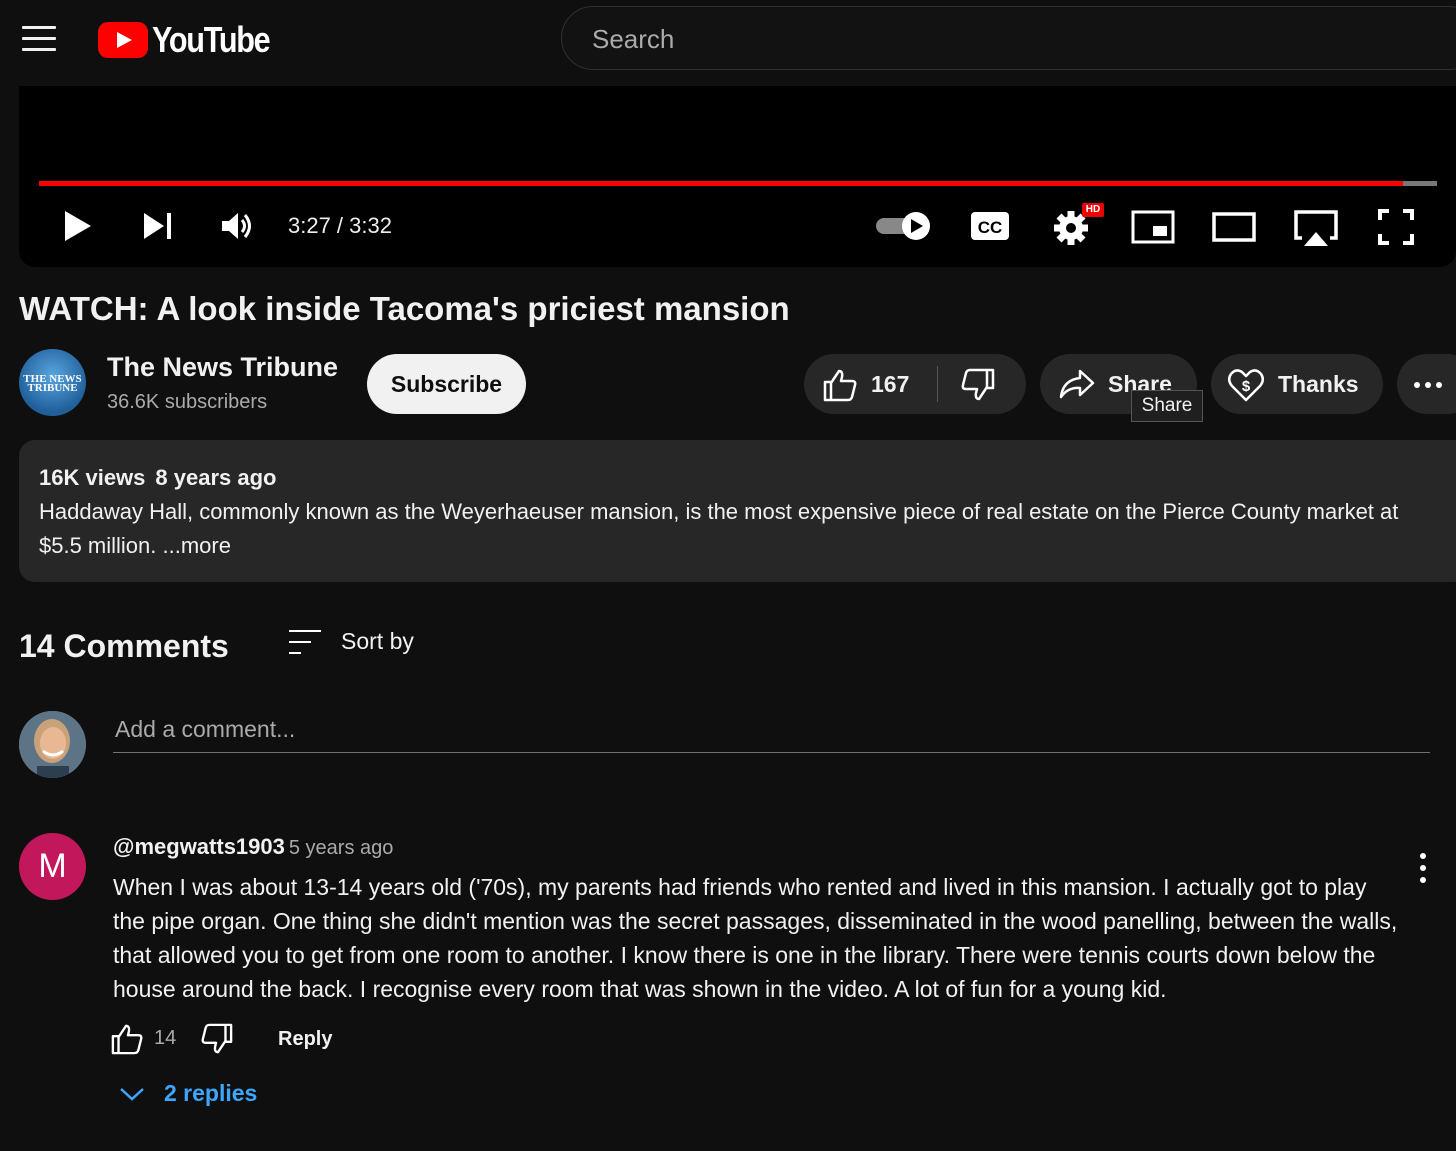 The width and height of the screenshot is (1456, 1151). Describe the element at coordinates (52, 866) in the screenshot. I see `comment-author-avatar: M` at that location.